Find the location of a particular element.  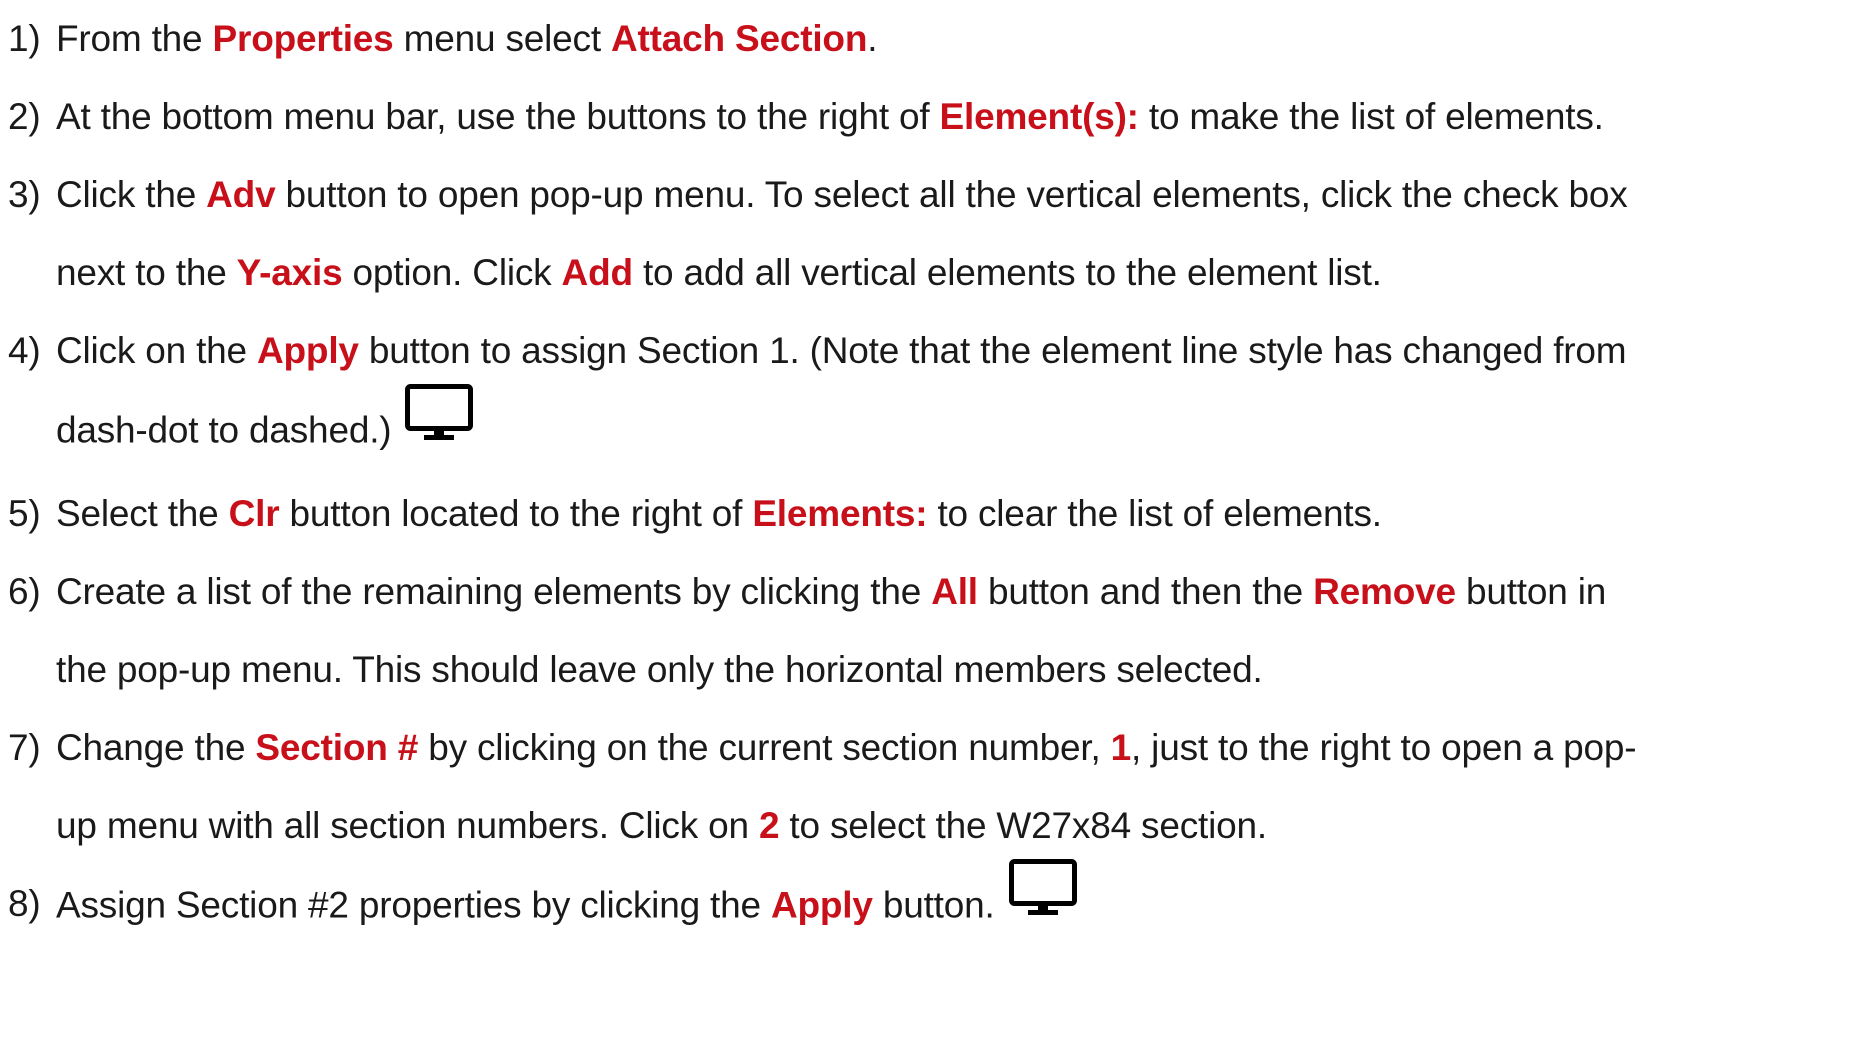

keyword-highlight: Add is located at coordinates (597, 272).